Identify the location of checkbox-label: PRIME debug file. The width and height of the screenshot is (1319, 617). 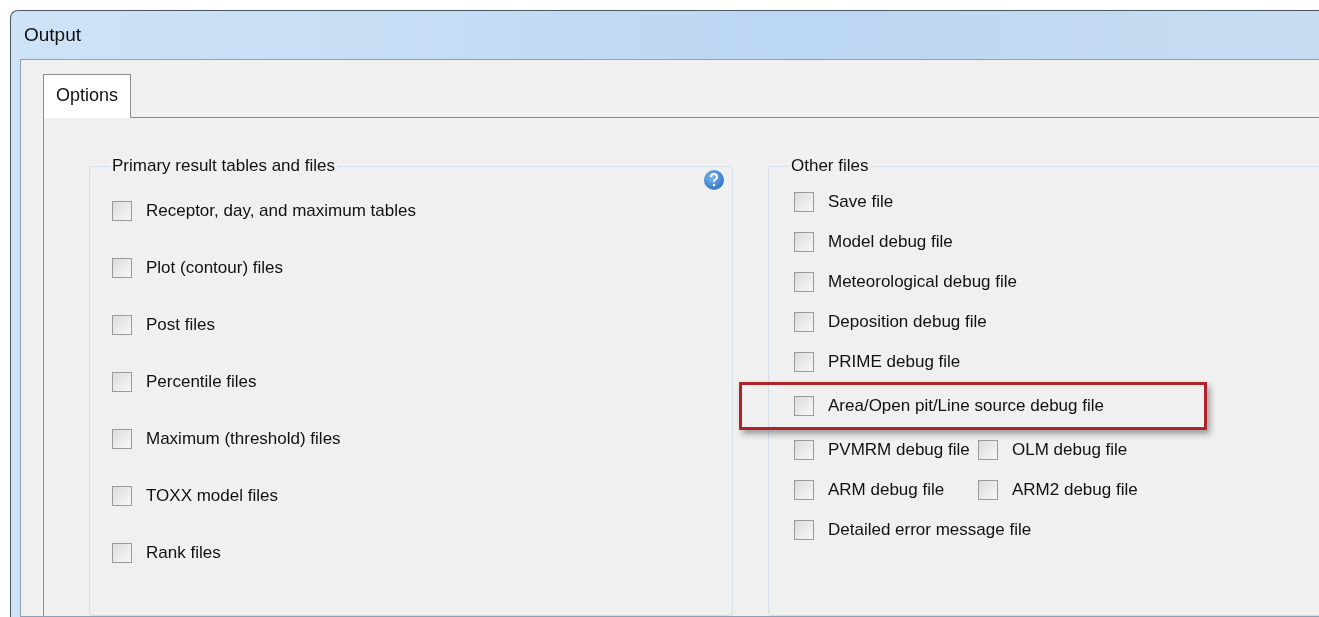
(894, 362).